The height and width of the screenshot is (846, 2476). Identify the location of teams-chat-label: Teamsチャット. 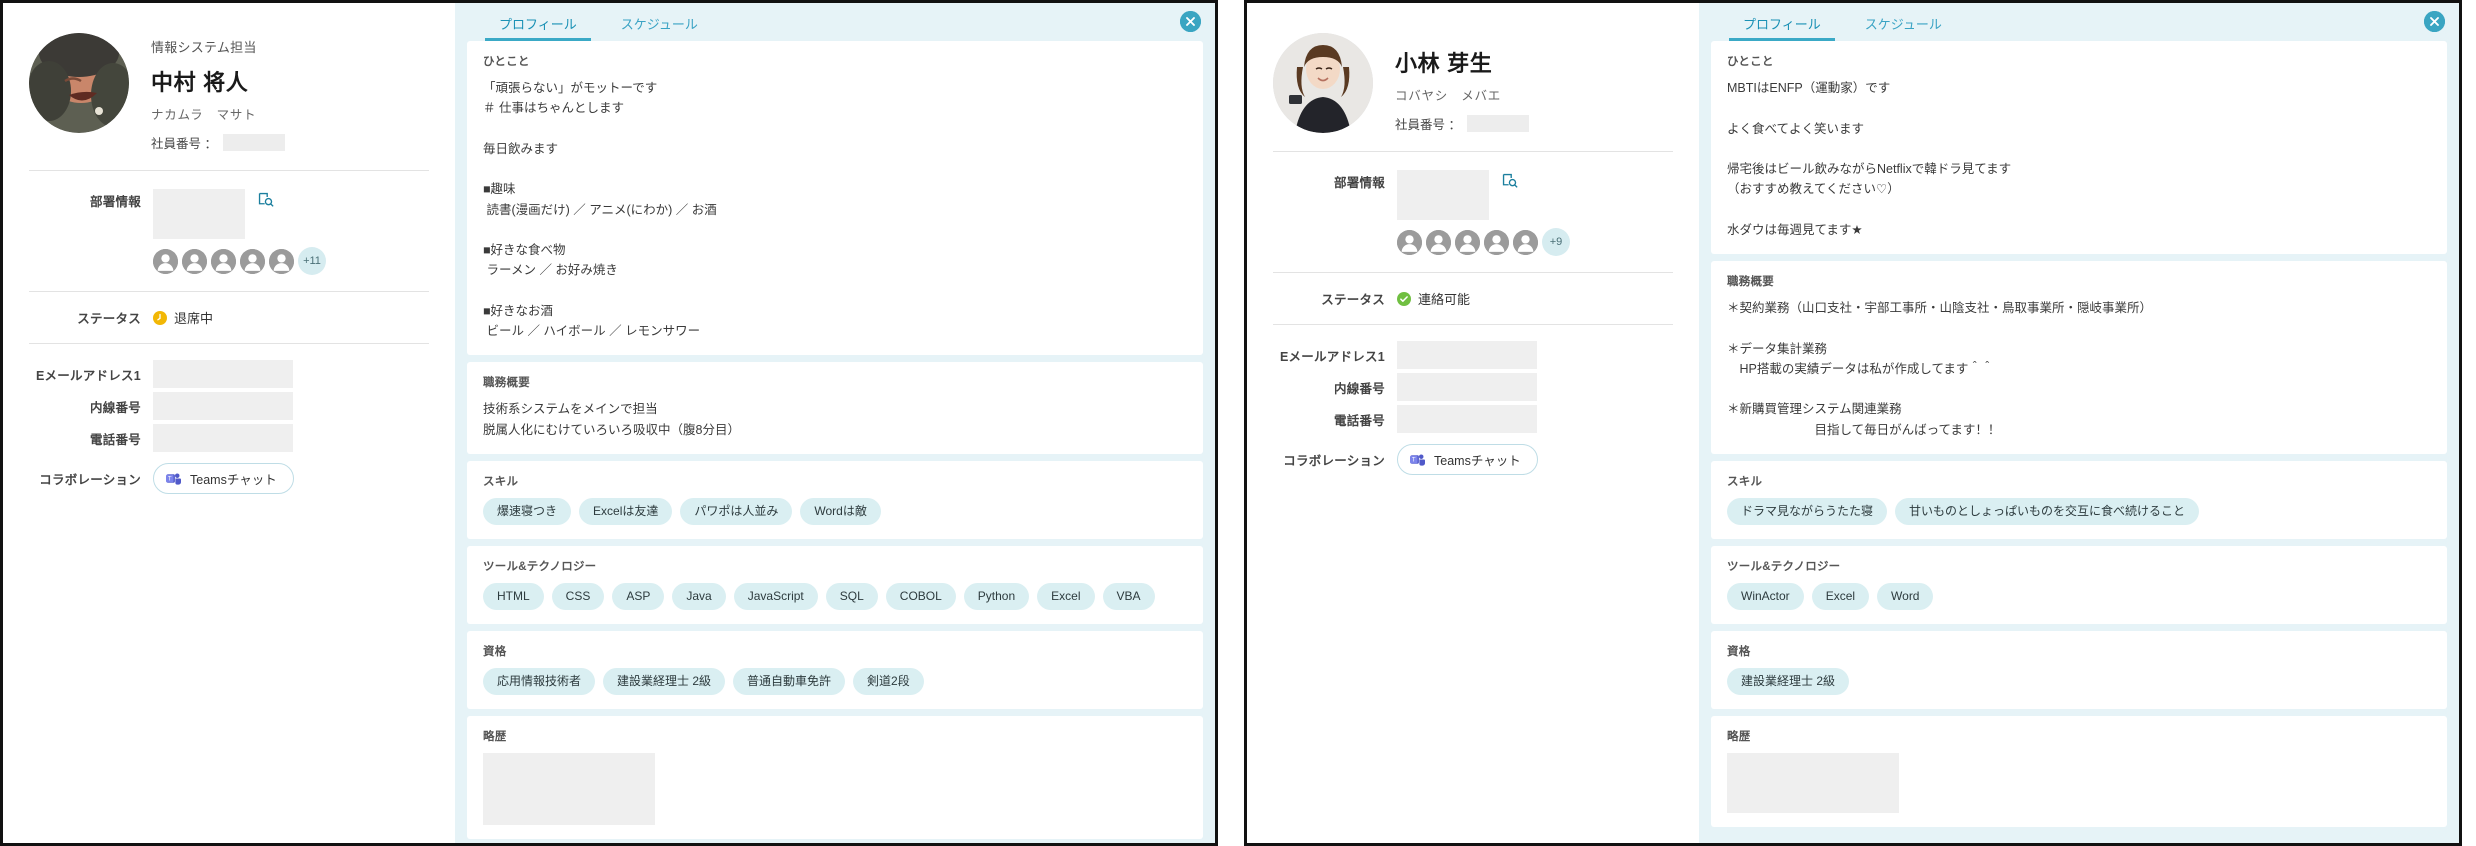
(1477, 460).